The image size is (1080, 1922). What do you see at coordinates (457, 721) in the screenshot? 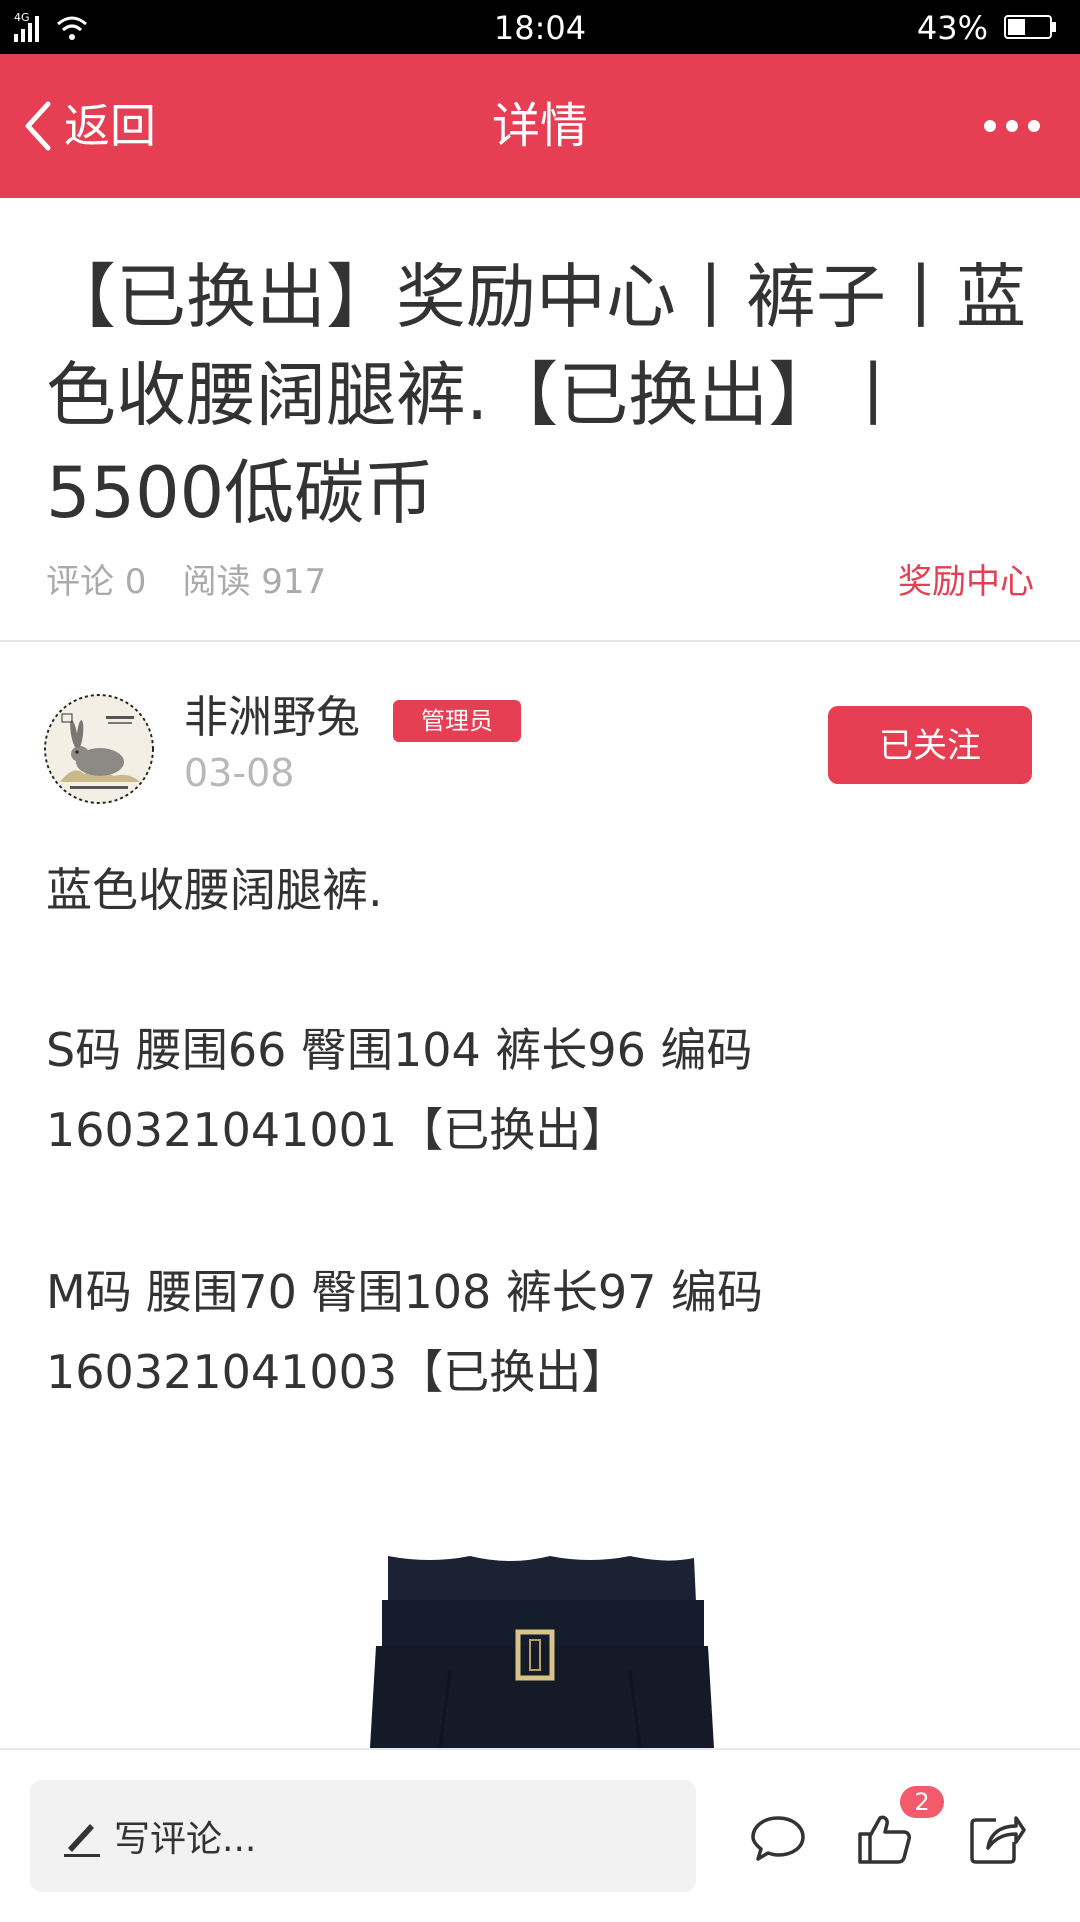
I see `admin-badge: 管理员` at bounding box center [457, 721].